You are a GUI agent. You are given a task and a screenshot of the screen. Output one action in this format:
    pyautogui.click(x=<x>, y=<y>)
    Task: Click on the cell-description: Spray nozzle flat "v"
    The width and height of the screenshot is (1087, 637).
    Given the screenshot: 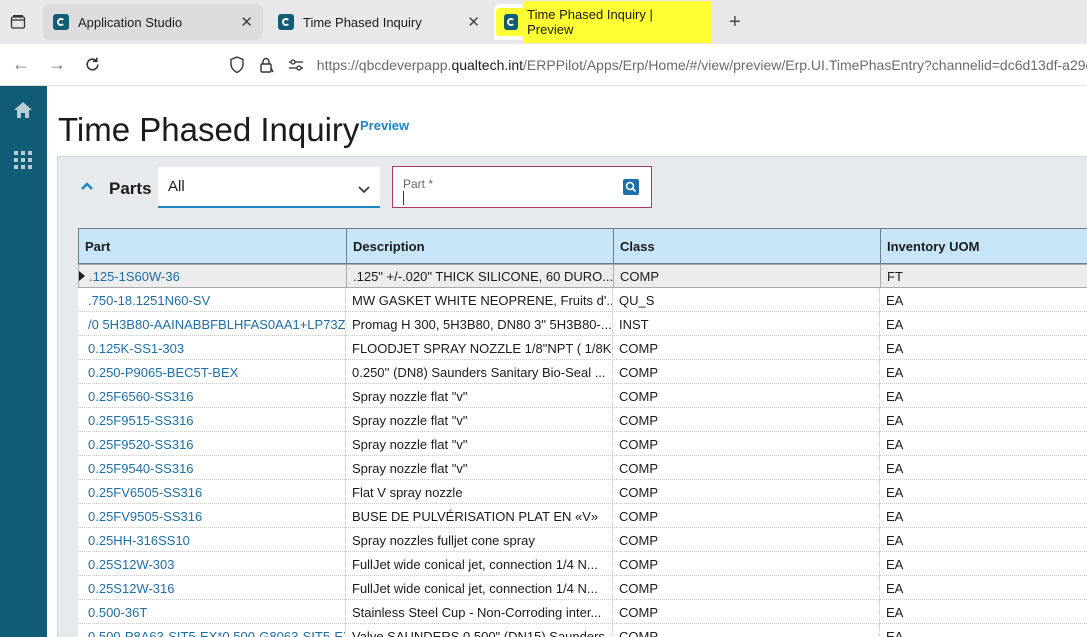 What is the action you would take?
    pyautogui.click(x=479, y=420)
    